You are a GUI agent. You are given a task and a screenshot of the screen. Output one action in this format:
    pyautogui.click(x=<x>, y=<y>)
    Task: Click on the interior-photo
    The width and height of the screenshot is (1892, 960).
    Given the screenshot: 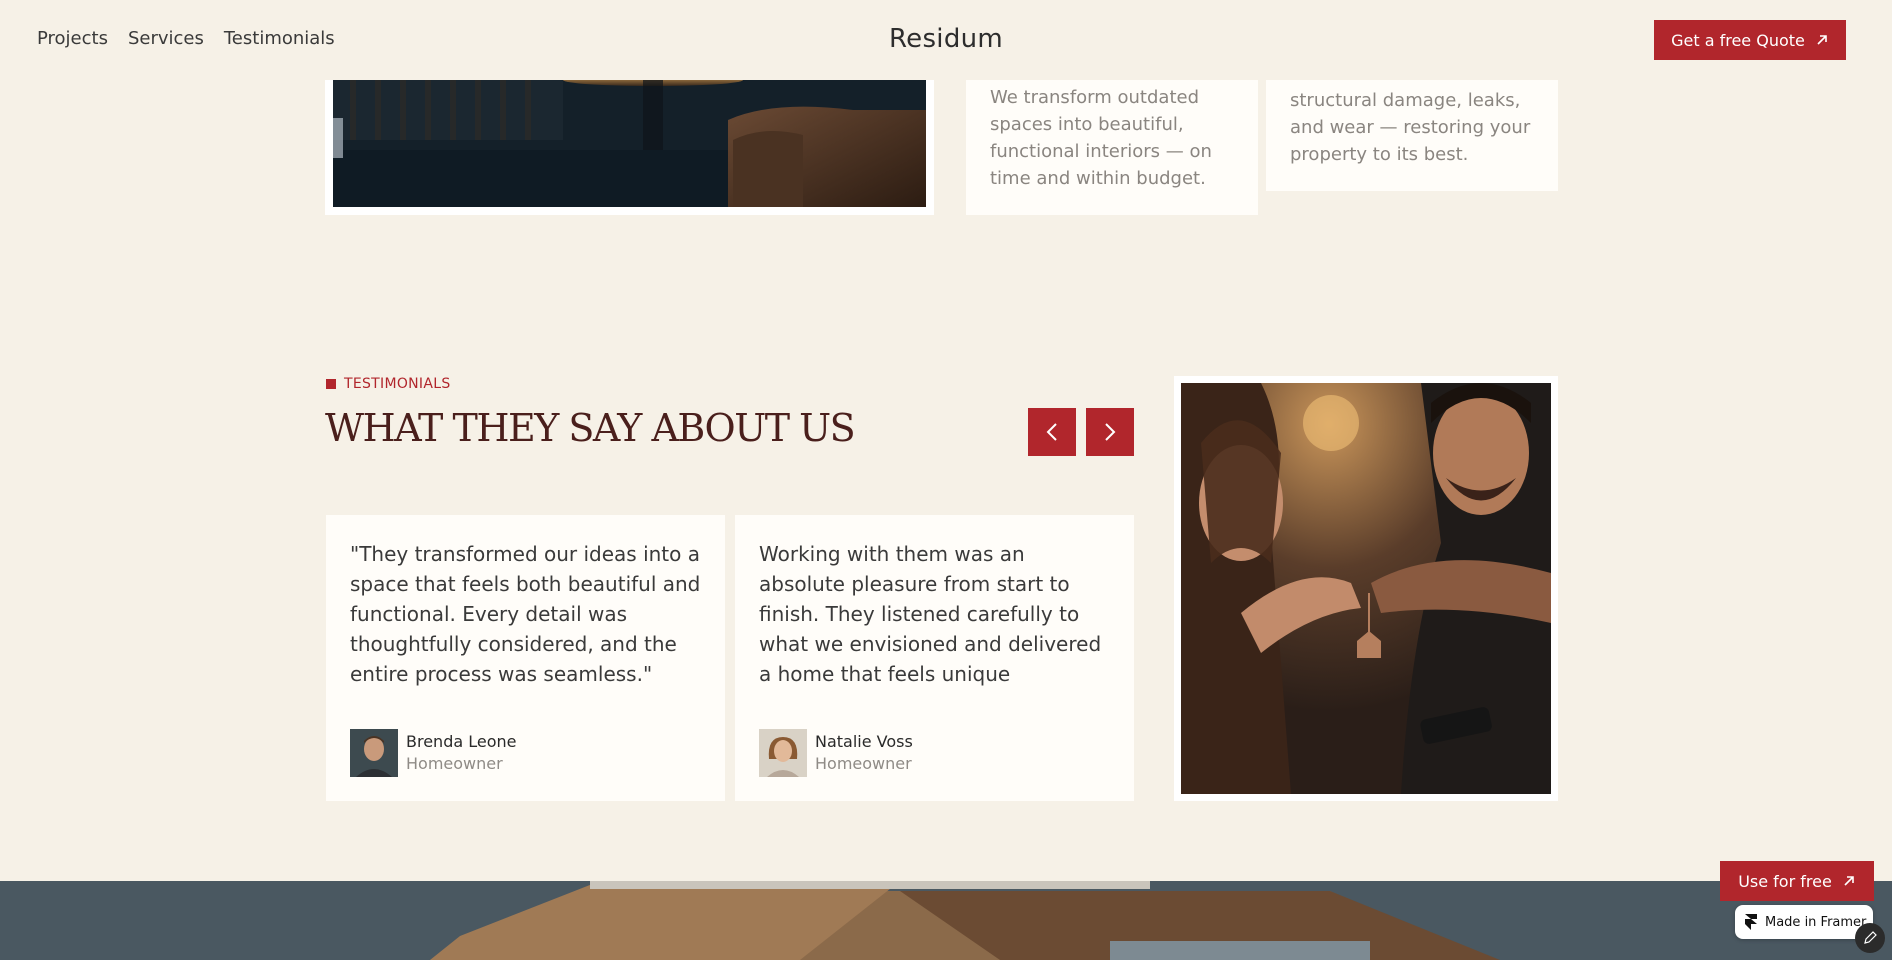 What is the action you would take?
    pyautogui.click(x=629, y=143)
    